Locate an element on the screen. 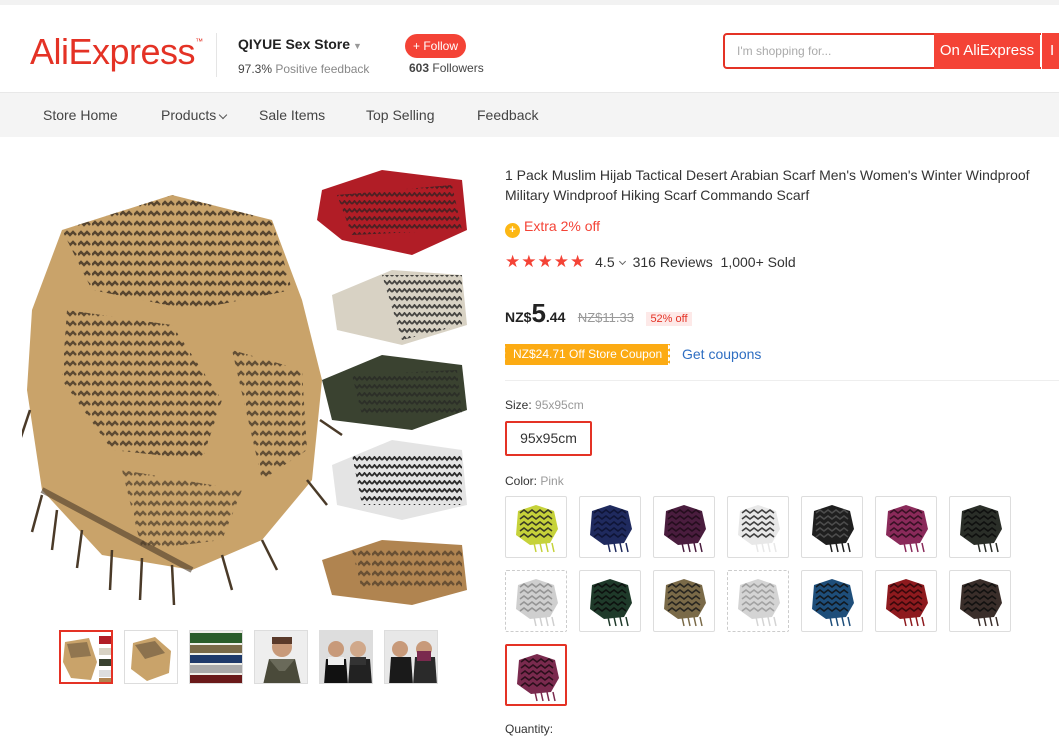 The height and width of the screenshot is (736, 1059). store-coupon-badge: NZ$24.71 Off Store Coupon is located at coordinates (587, 354).